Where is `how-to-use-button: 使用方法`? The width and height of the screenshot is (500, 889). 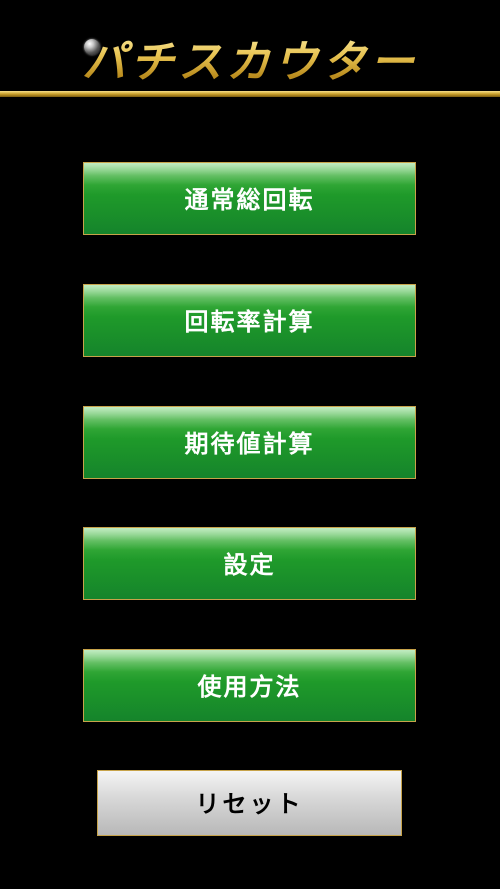 how-to-use-button: 使用方法 is located at coordinates (249, 685).